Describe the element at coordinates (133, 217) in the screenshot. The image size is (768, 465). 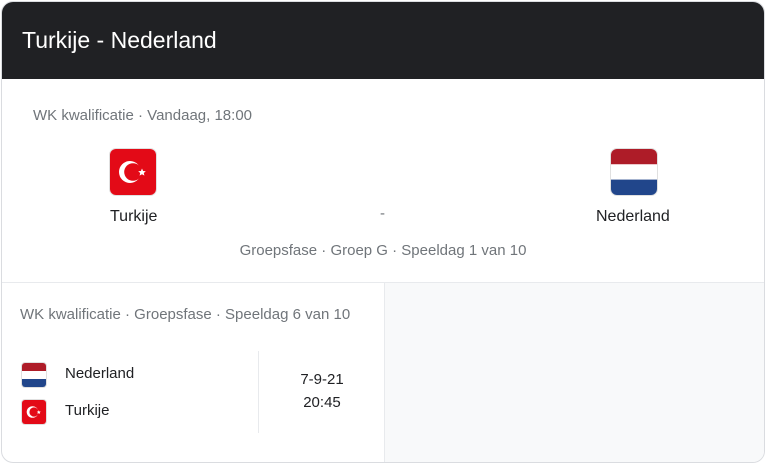
I see `home-team-name: Turkije` at that location.